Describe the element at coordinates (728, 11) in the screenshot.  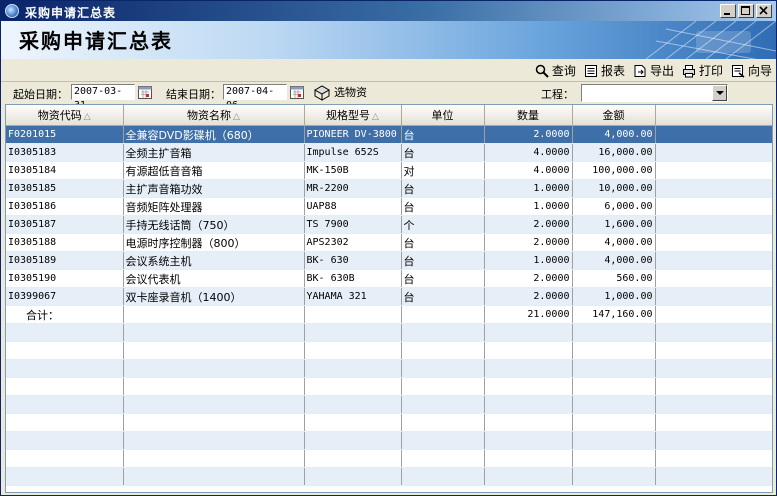
I see `minimize-button` at that location.